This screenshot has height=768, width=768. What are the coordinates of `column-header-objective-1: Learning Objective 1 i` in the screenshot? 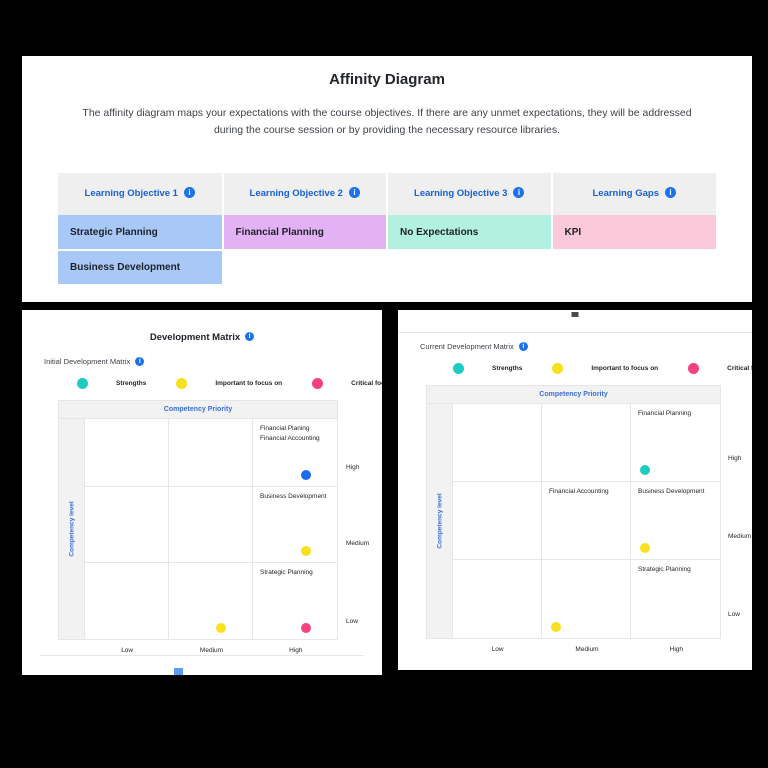 It's located at (141, 194).